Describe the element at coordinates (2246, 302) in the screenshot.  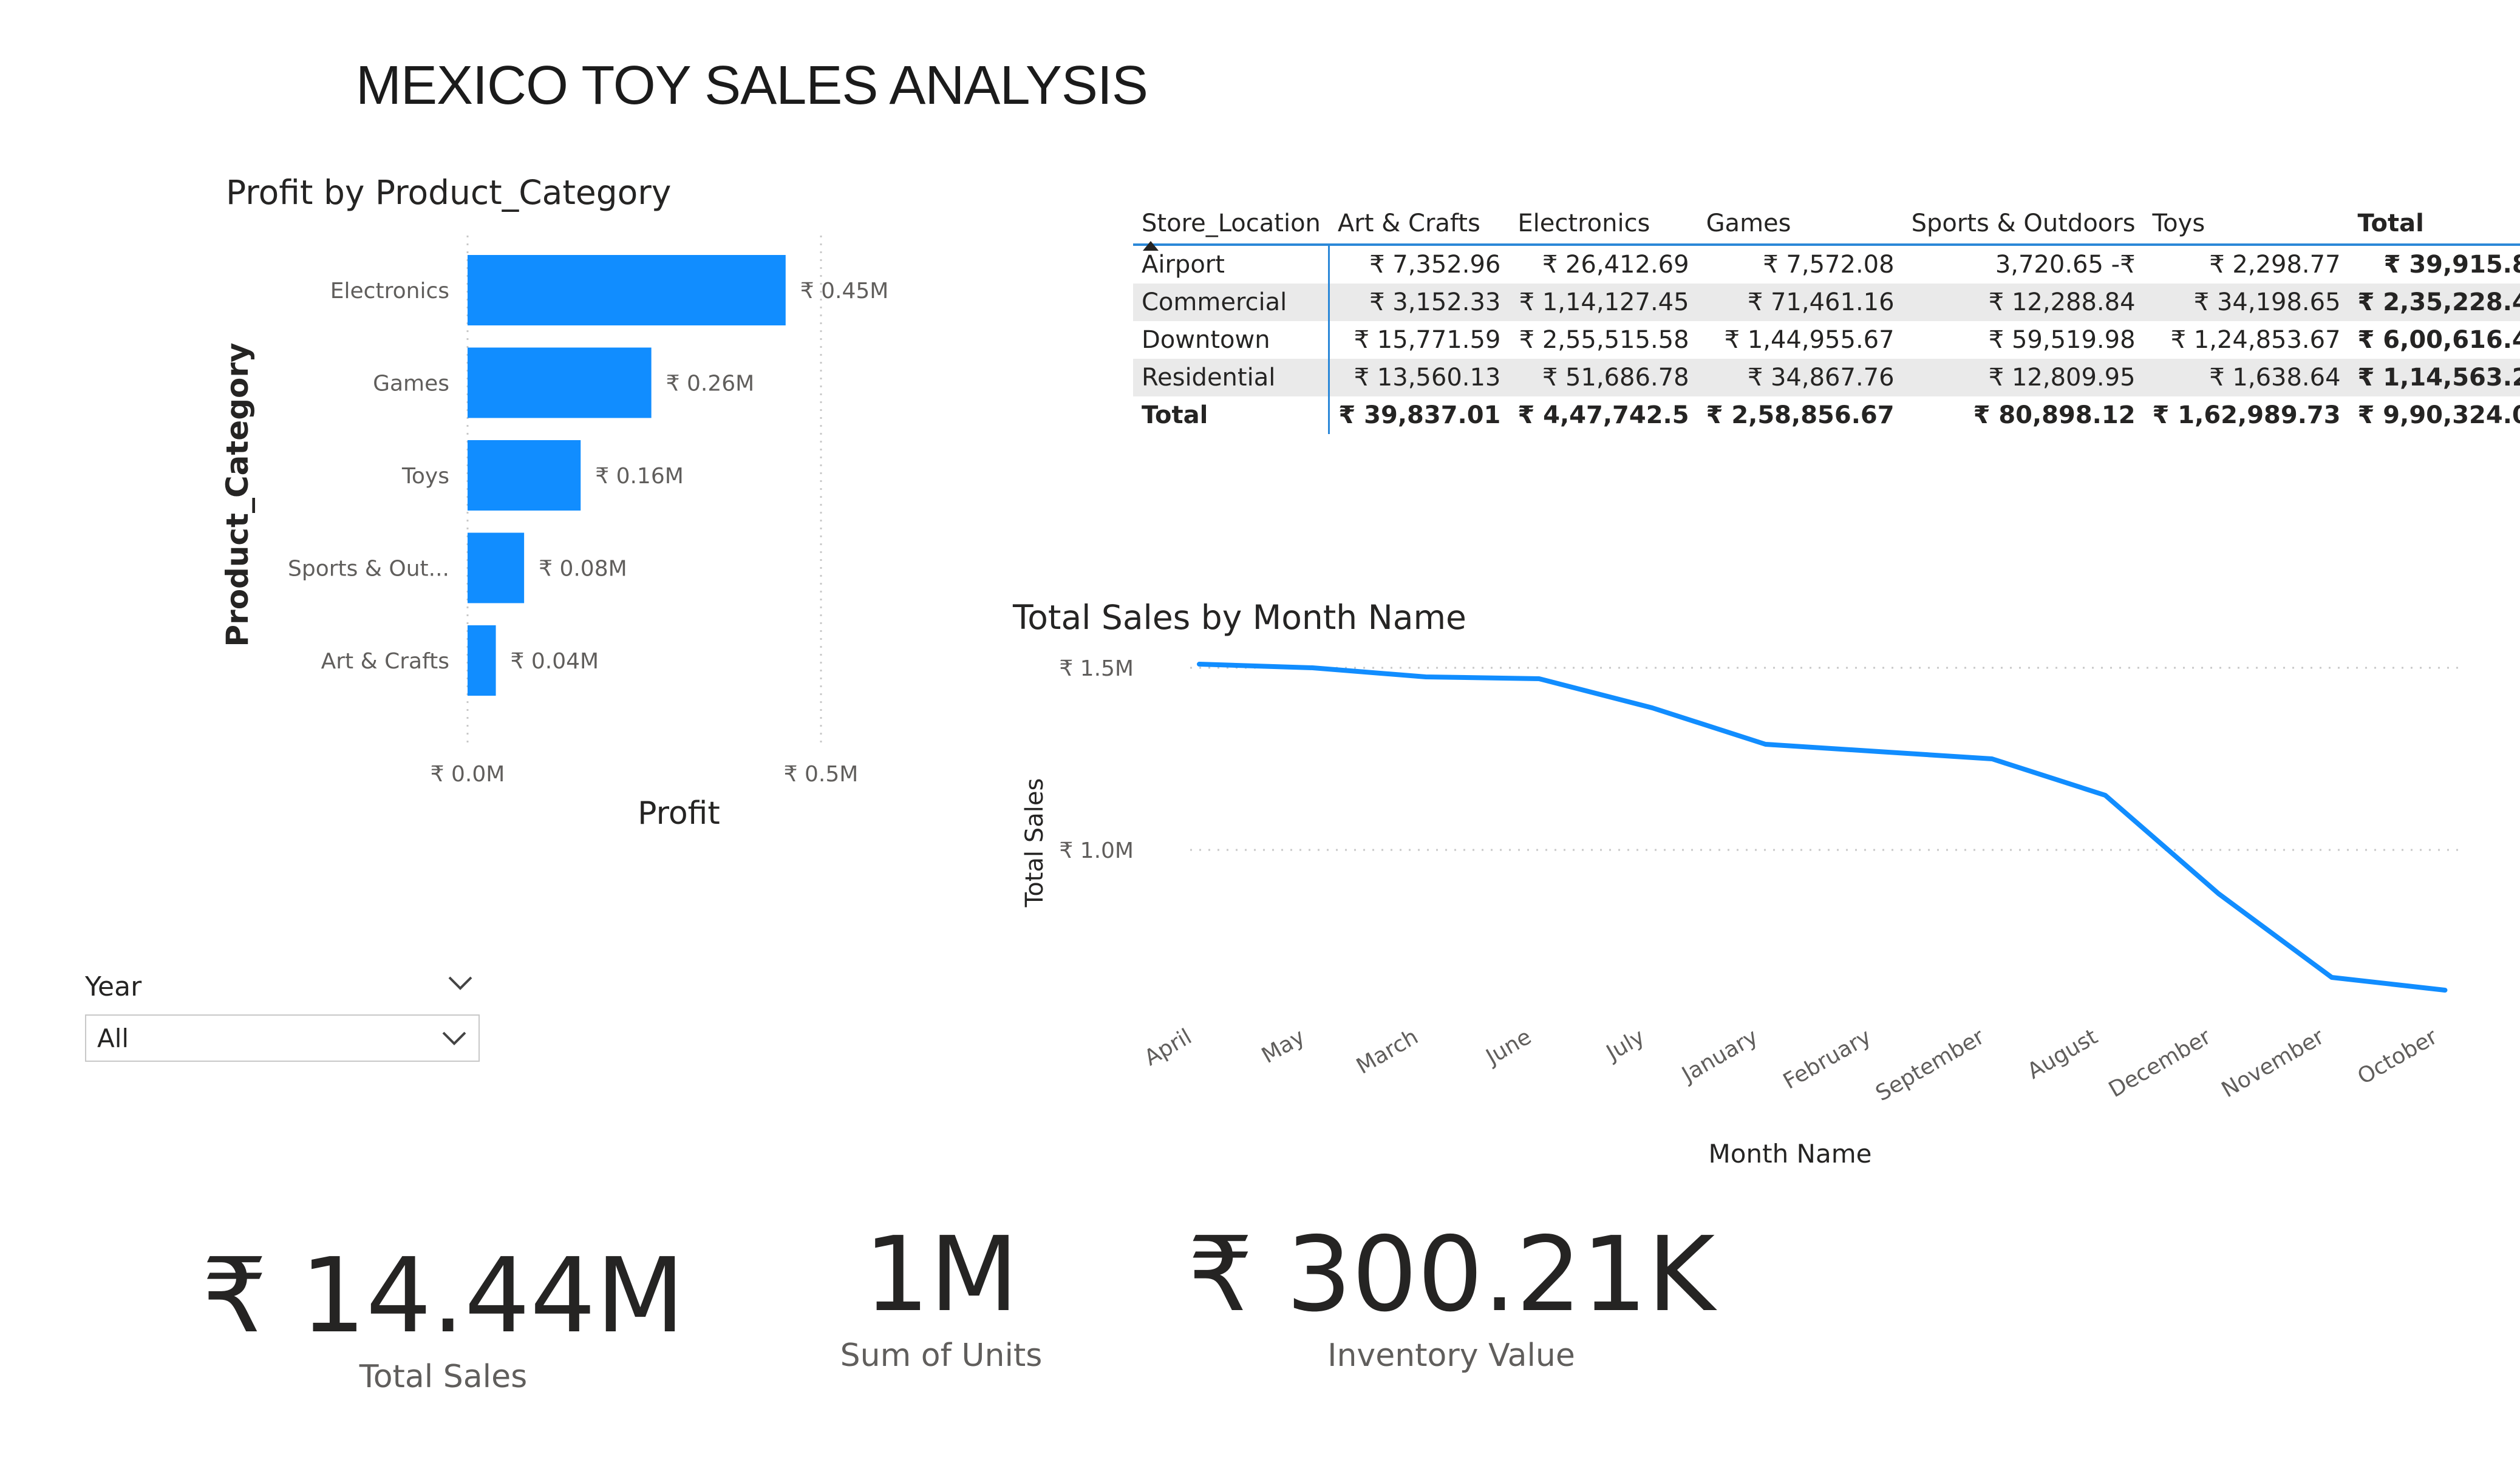
I see `table-cell: ₹ 34,198.65` at that location.